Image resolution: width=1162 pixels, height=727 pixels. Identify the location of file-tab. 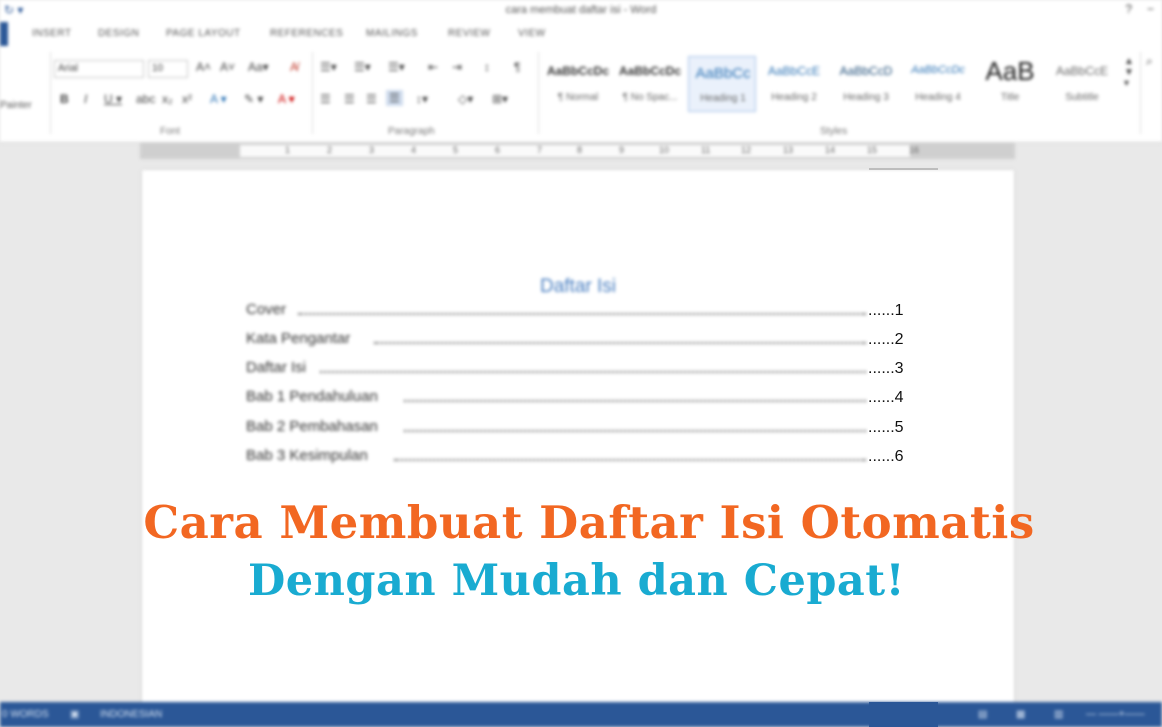
(4, 34).